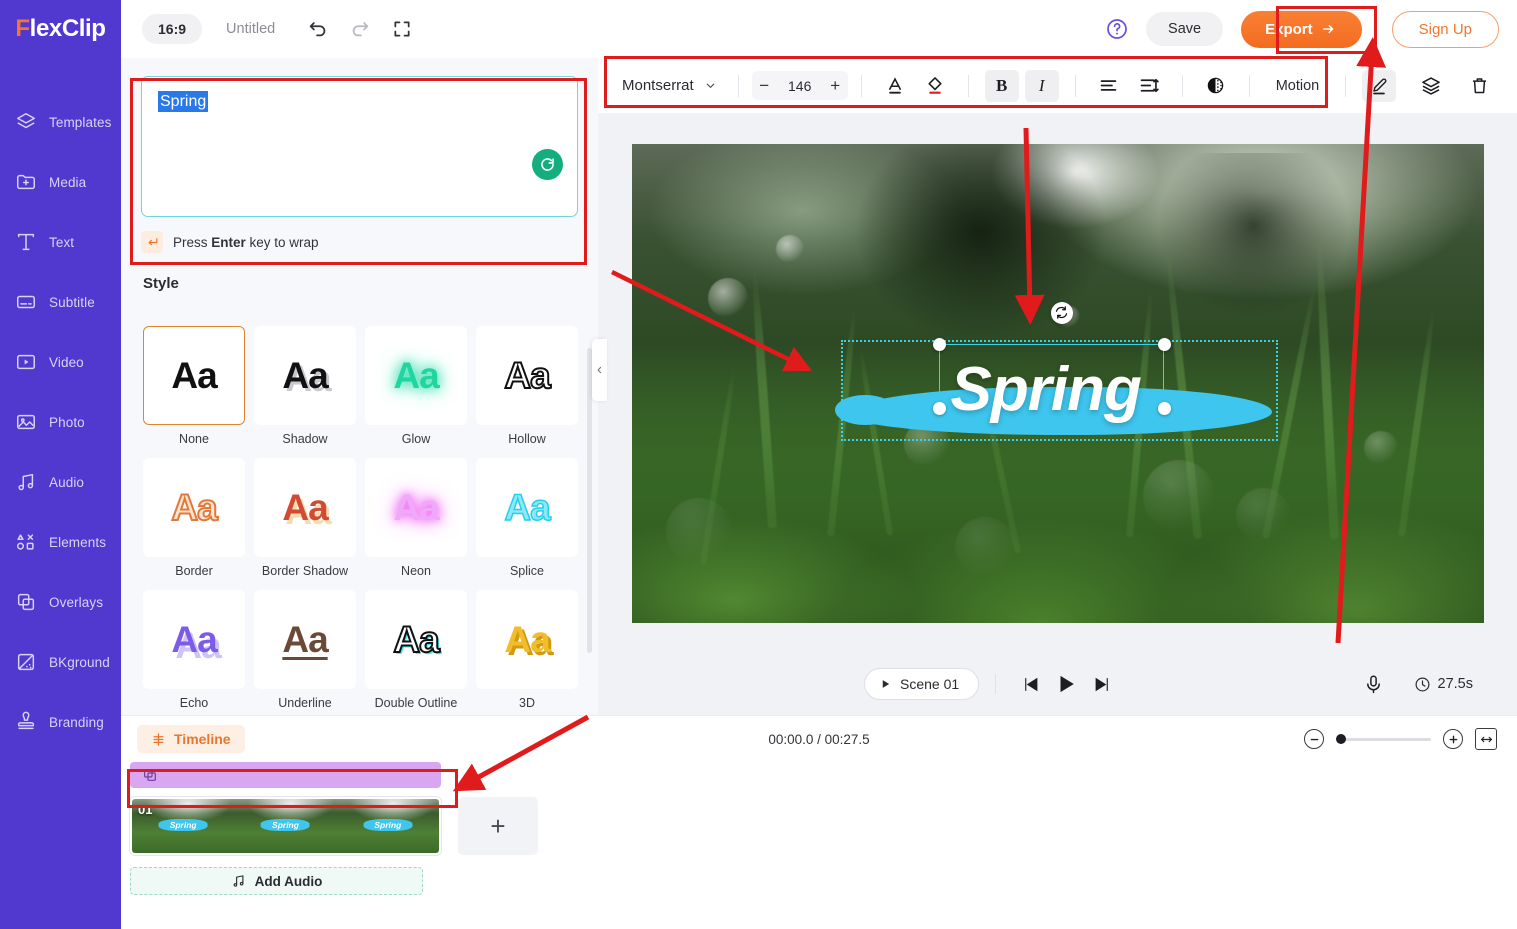 This screenshot has height=929, width=1517. I want to click on add-clip-button: +, so click(498, 826).